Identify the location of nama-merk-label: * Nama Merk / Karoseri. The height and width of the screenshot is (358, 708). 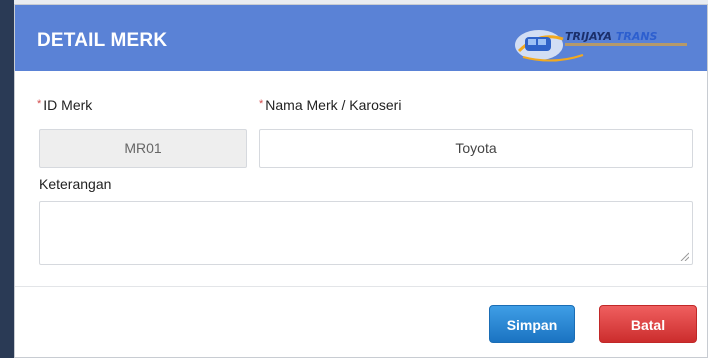
(330, 105).